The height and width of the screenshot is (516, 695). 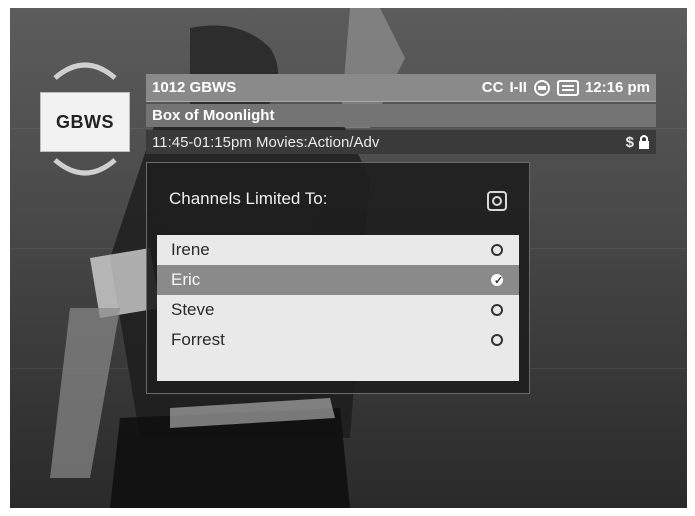 I want to click on up-arrow-icon, so click(x=85, y=69).